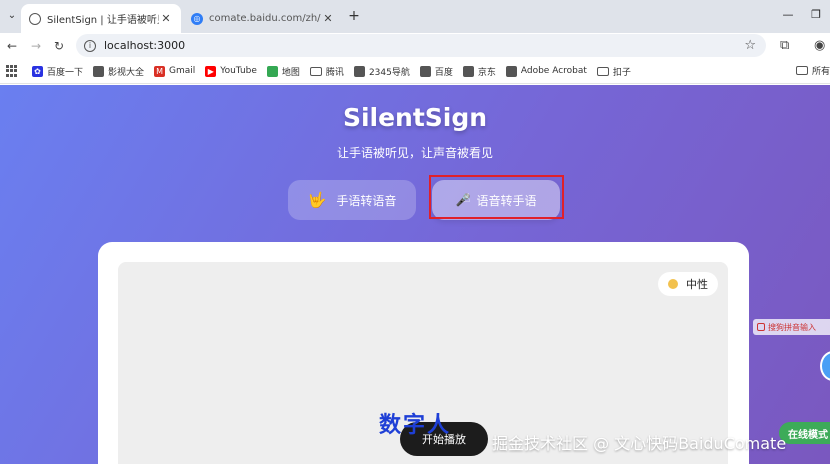  What do you see at coordinates (812, 70) in the screenshot?
I see `all-bookmarks: 所有` at bounding box center [812, 70].